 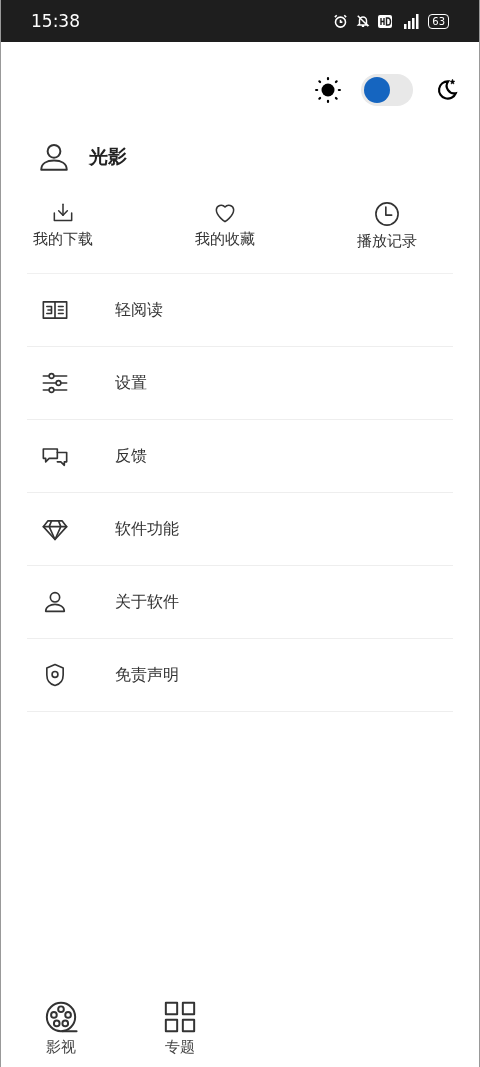 I want to click on sun-icon, so click(x=328, y=90).